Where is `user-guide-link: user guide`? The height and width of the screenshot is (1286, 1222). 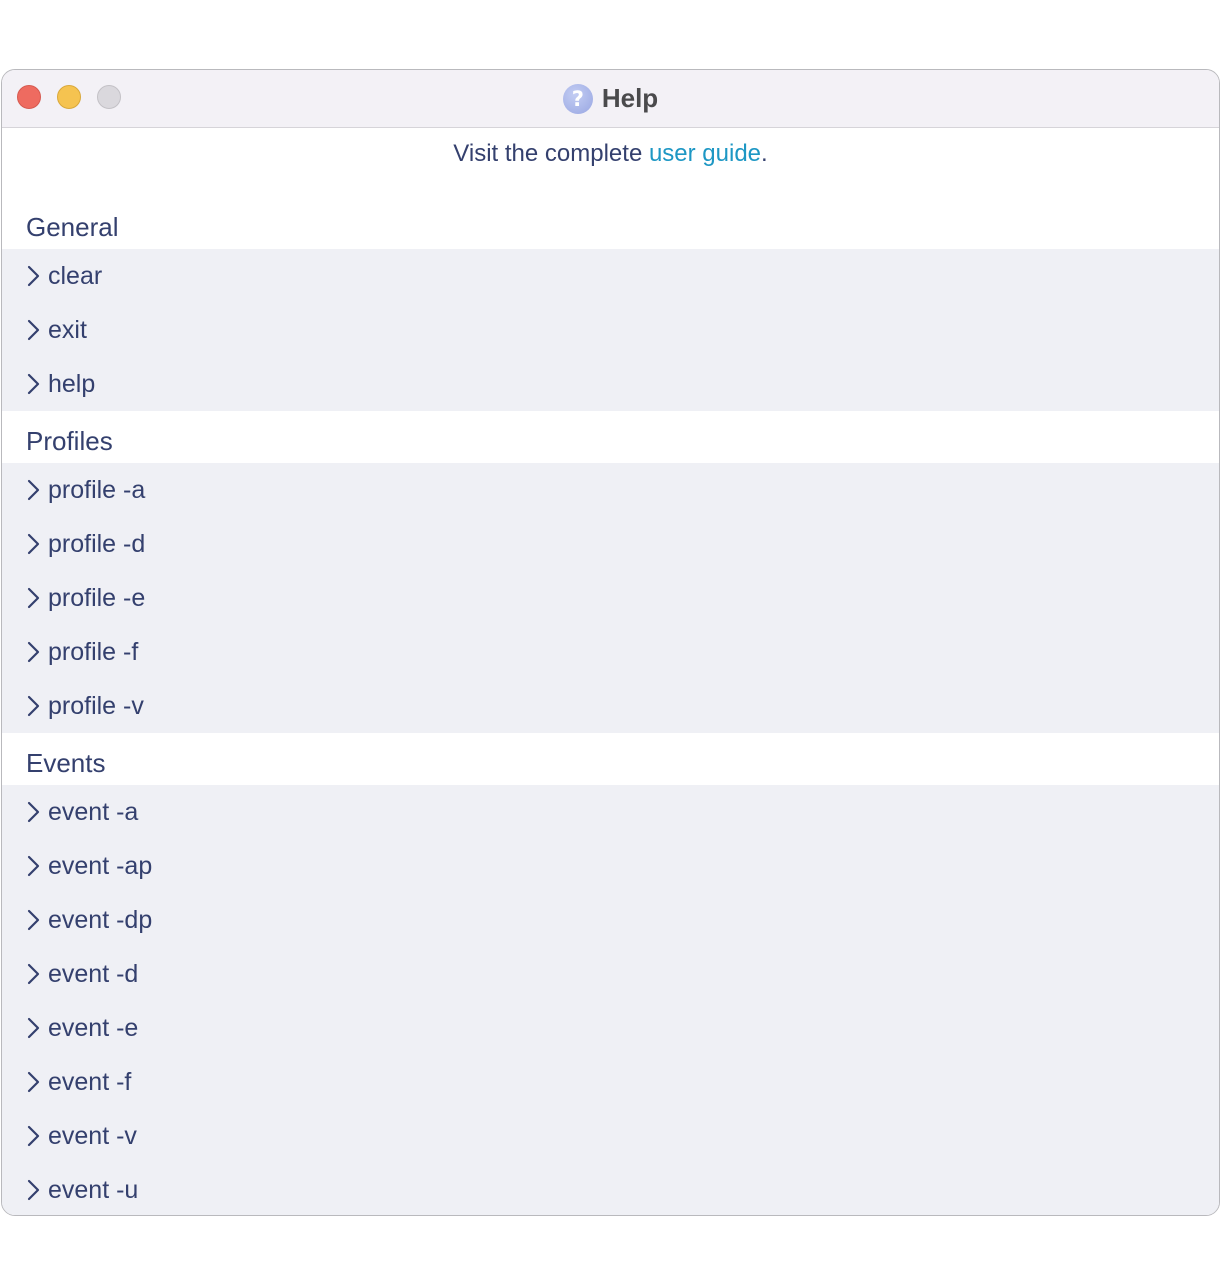
user-guide-link: user guide is located at coordinates (705, 153).